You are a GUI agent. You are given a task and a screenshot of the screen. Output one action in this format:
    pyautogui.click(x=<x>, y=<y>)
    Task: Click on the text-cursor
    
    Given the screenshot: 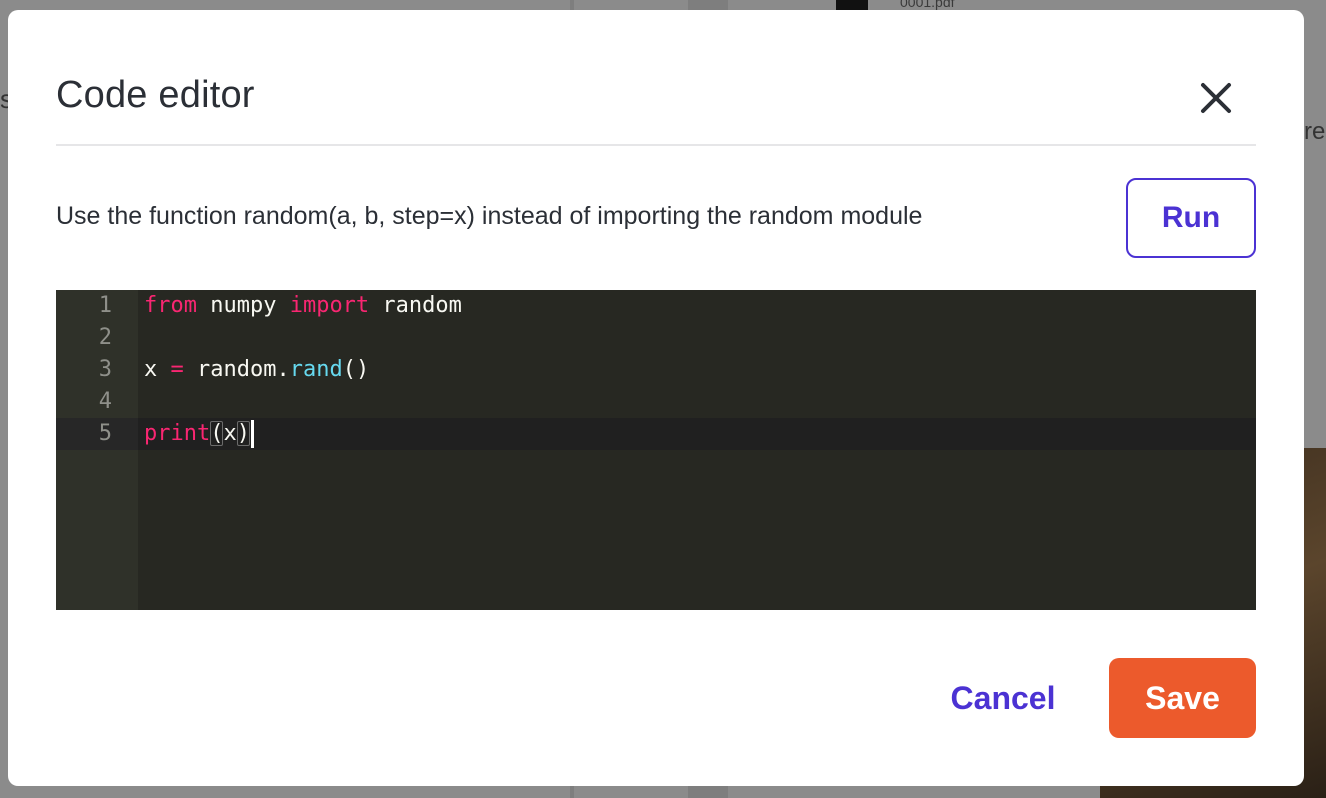 What is the action you would take?
    pyautogui.click(x=252, y=434)
    